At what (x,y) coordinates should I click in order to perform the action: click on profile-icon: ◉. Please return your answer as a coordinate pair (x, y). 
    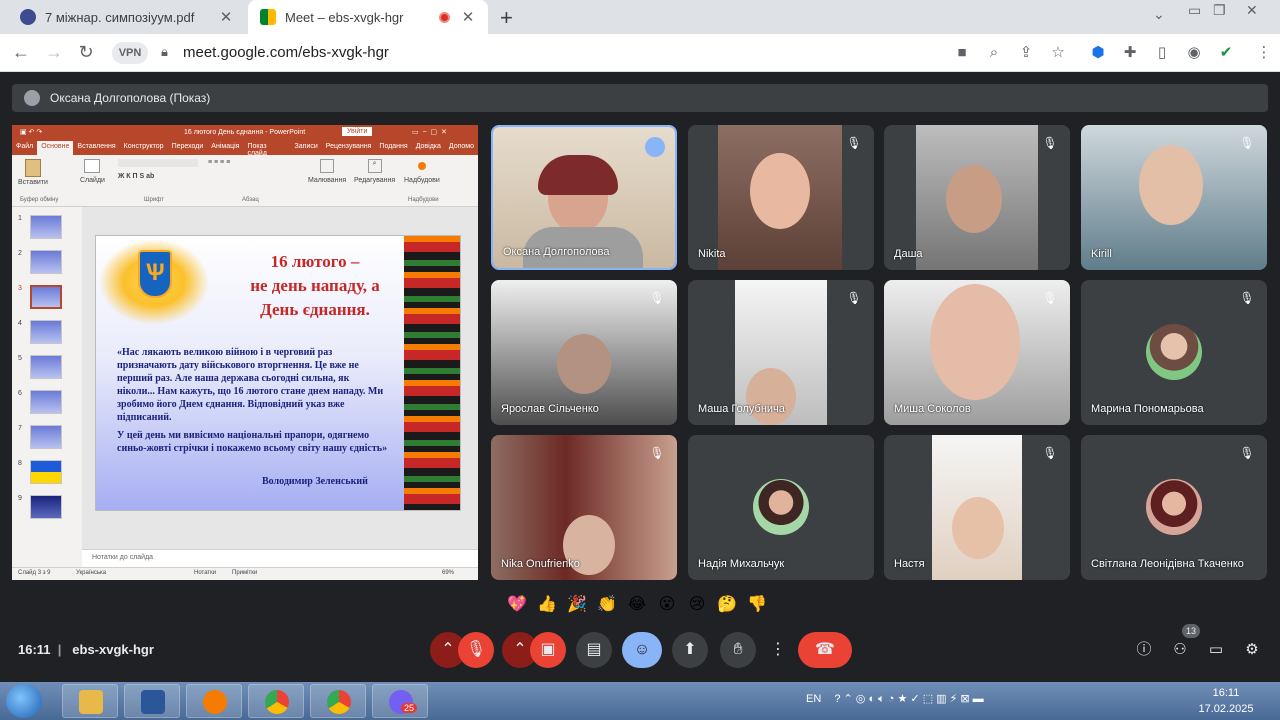
    Looking at the image, I should click on (1194, 53).